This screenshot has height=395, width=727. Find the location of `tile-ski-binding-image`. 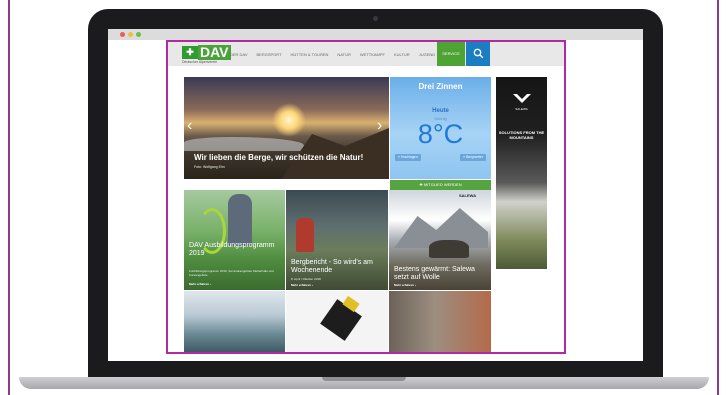

tile-ski-binding-image is located at coordinates (337, 321).